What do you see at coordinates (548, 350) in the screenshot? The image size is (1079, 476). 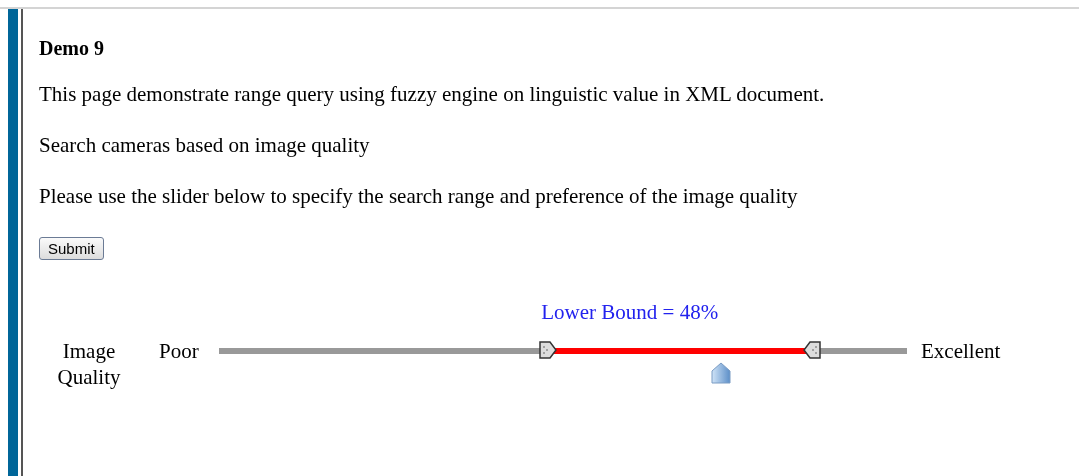 I see `lower-handle` at bounding box center [548, 350].